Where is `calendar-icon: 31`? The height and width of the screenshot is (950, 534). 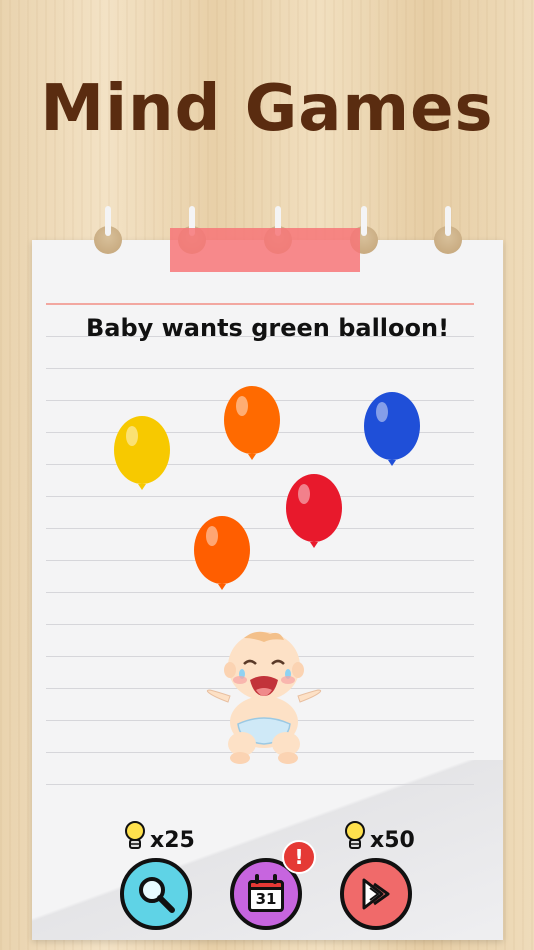 calendar-icon: 31 is located at coordinates (266, 894).